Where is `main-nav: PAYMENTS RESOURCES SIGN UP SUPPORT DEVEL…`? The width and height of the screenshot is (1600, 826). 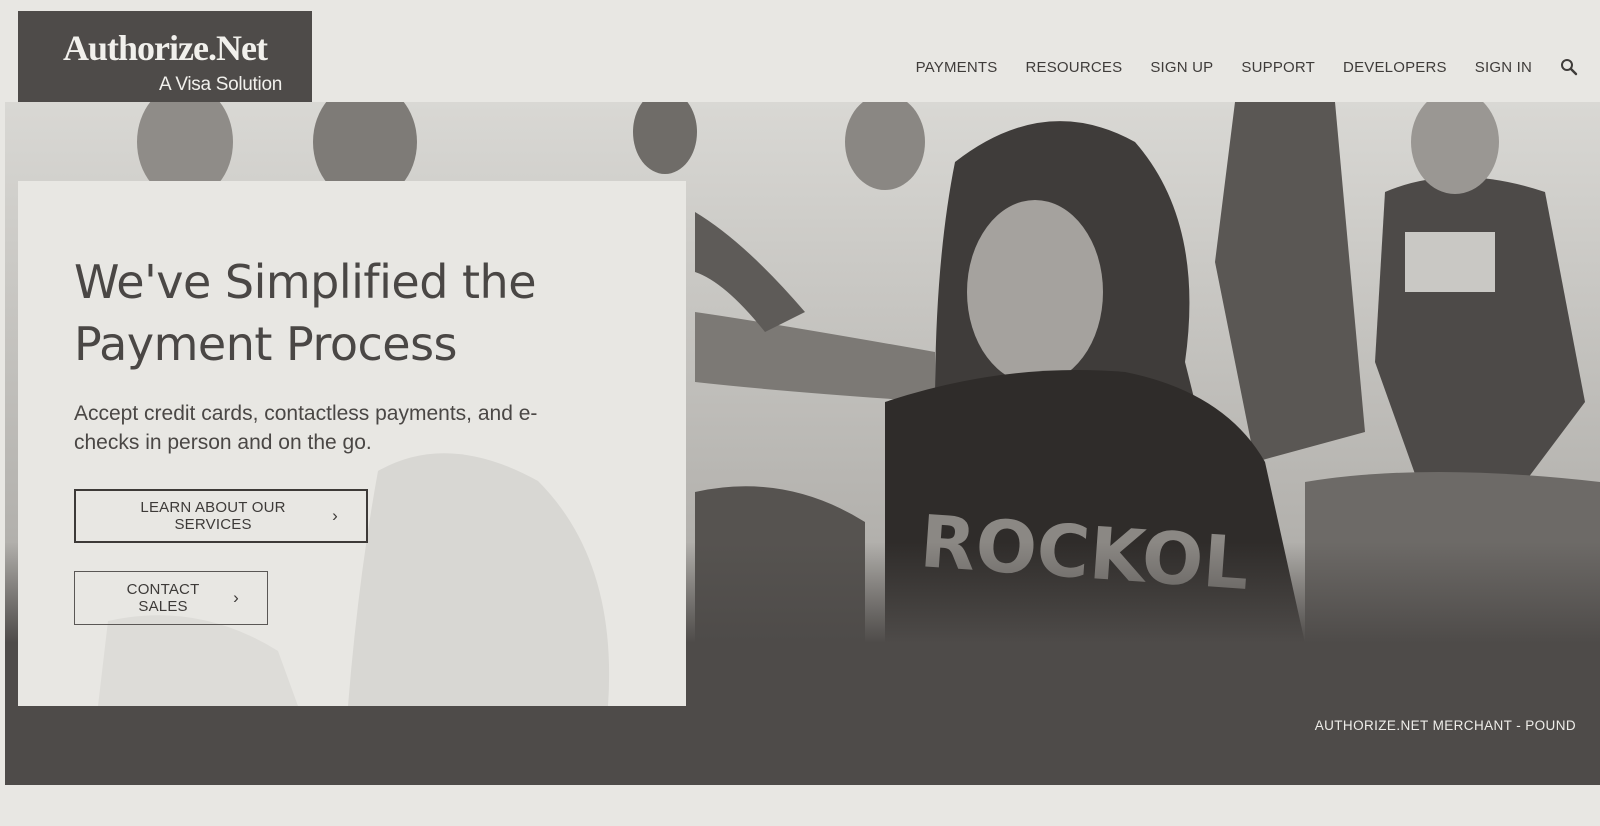 main-nav: PAYMENTS RESOURCES SIGN UP SUPPORT DEVEL… is located at coordinates (1233, 67).